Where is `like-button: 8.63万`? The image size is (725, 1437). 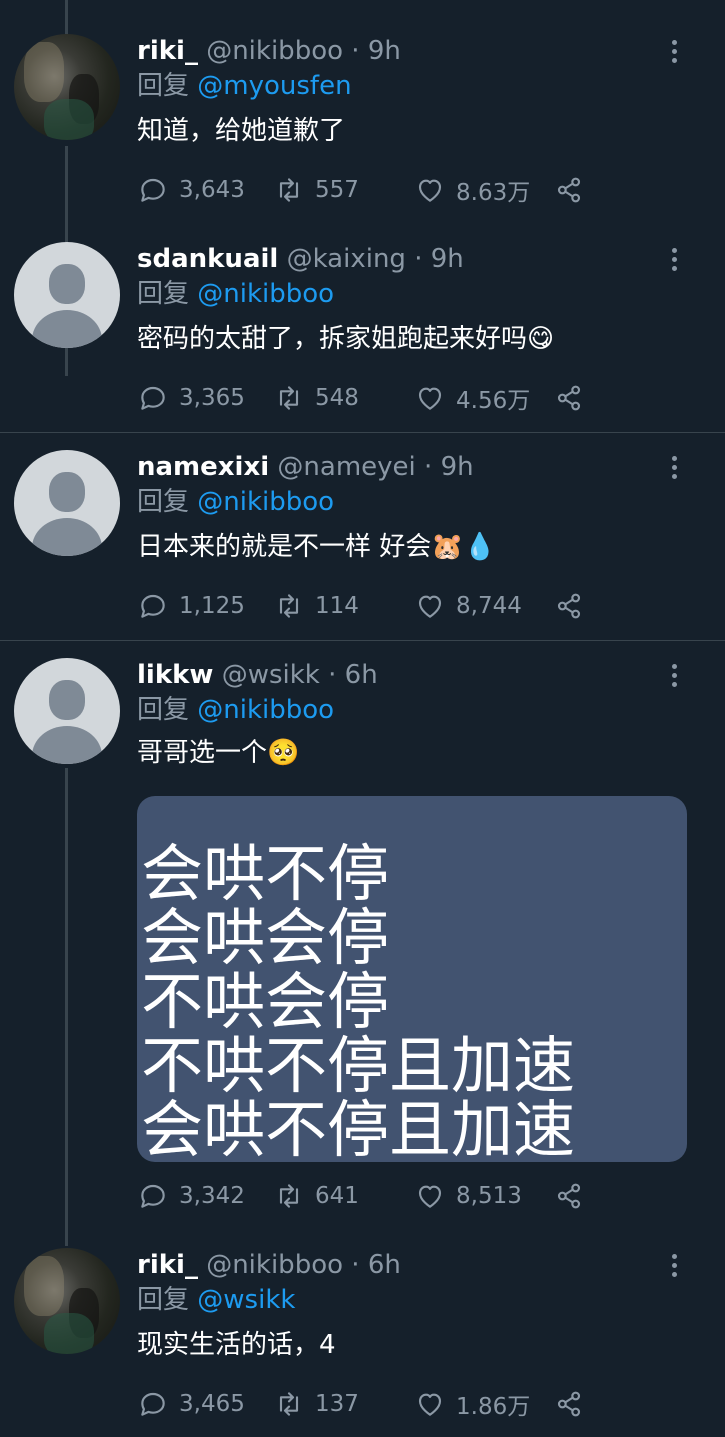 like-button: 8.63万 is located at coordinates (472, 190).